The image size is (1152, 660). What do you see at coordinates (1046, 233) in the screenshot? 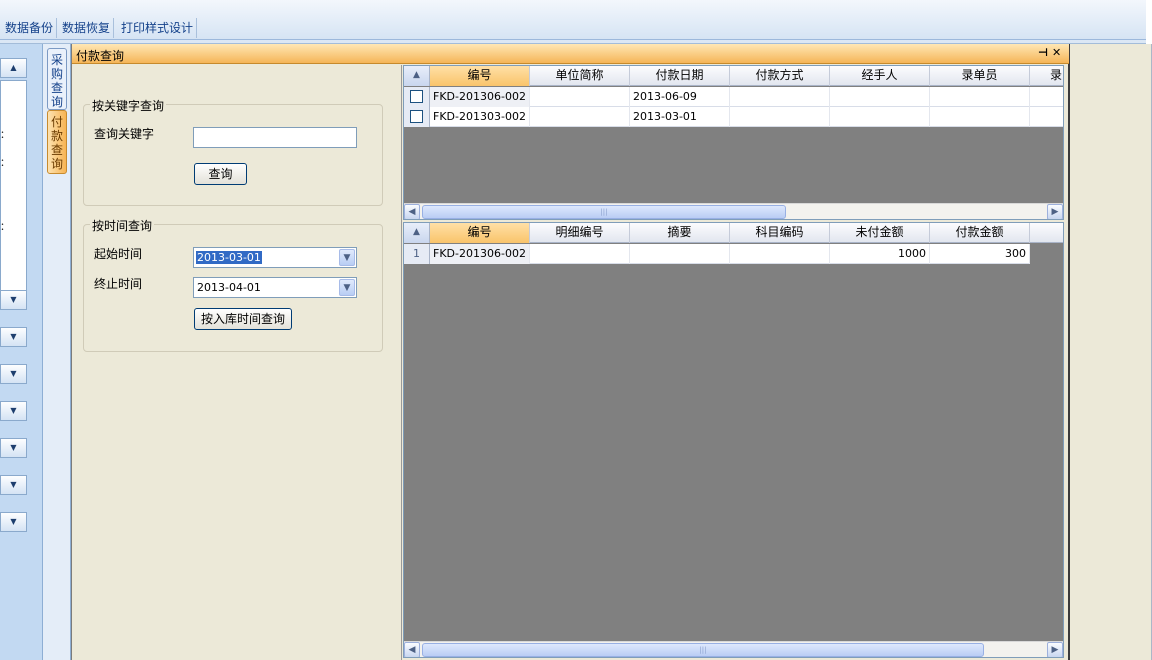
I see `column-header-blank` at bounding box center [1046, 233].